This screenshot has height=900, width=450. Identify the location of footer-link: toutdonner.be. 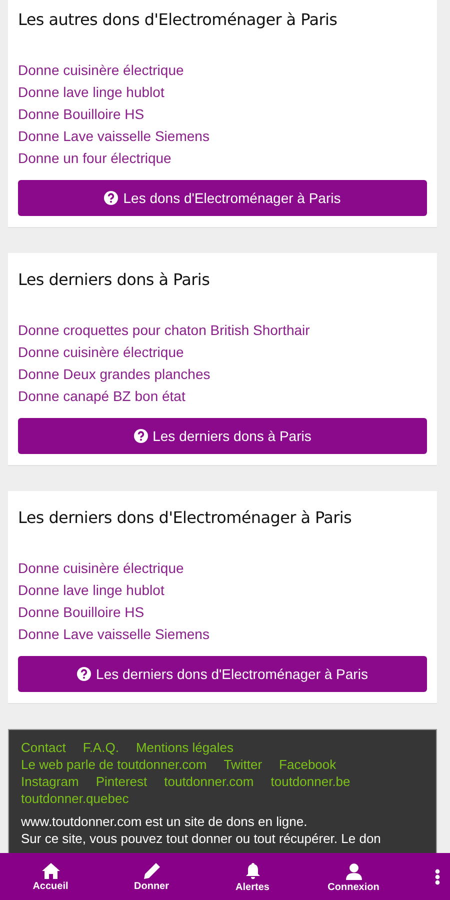
(310, 781).